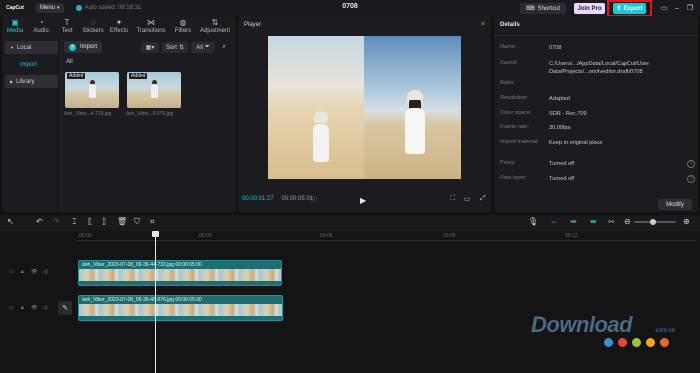  I want to click on timeline-icon: ▯▯, so click(314, 199).